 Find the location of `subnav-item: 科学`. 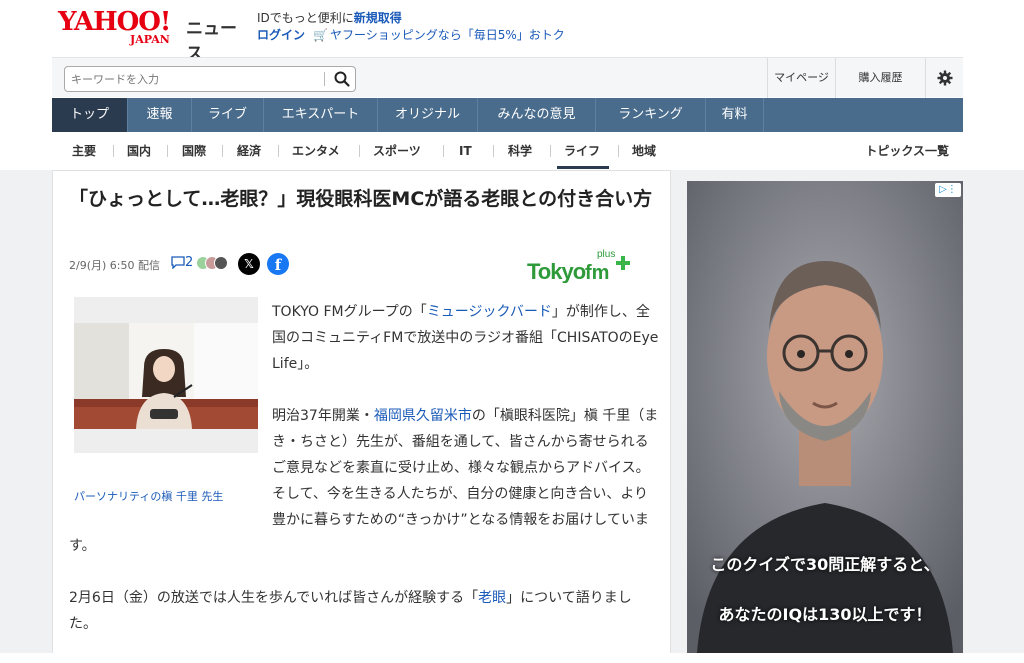

subnav-item: 科学 is located at coordinates (520, 151).